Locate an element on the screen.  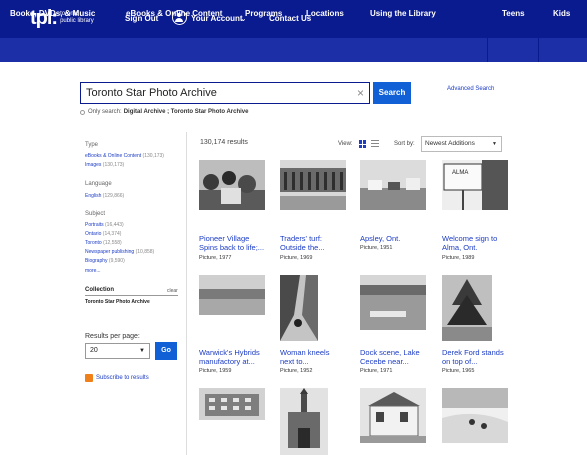
result-title-line: Derek Ford stands is located at coordinates (473, 352).